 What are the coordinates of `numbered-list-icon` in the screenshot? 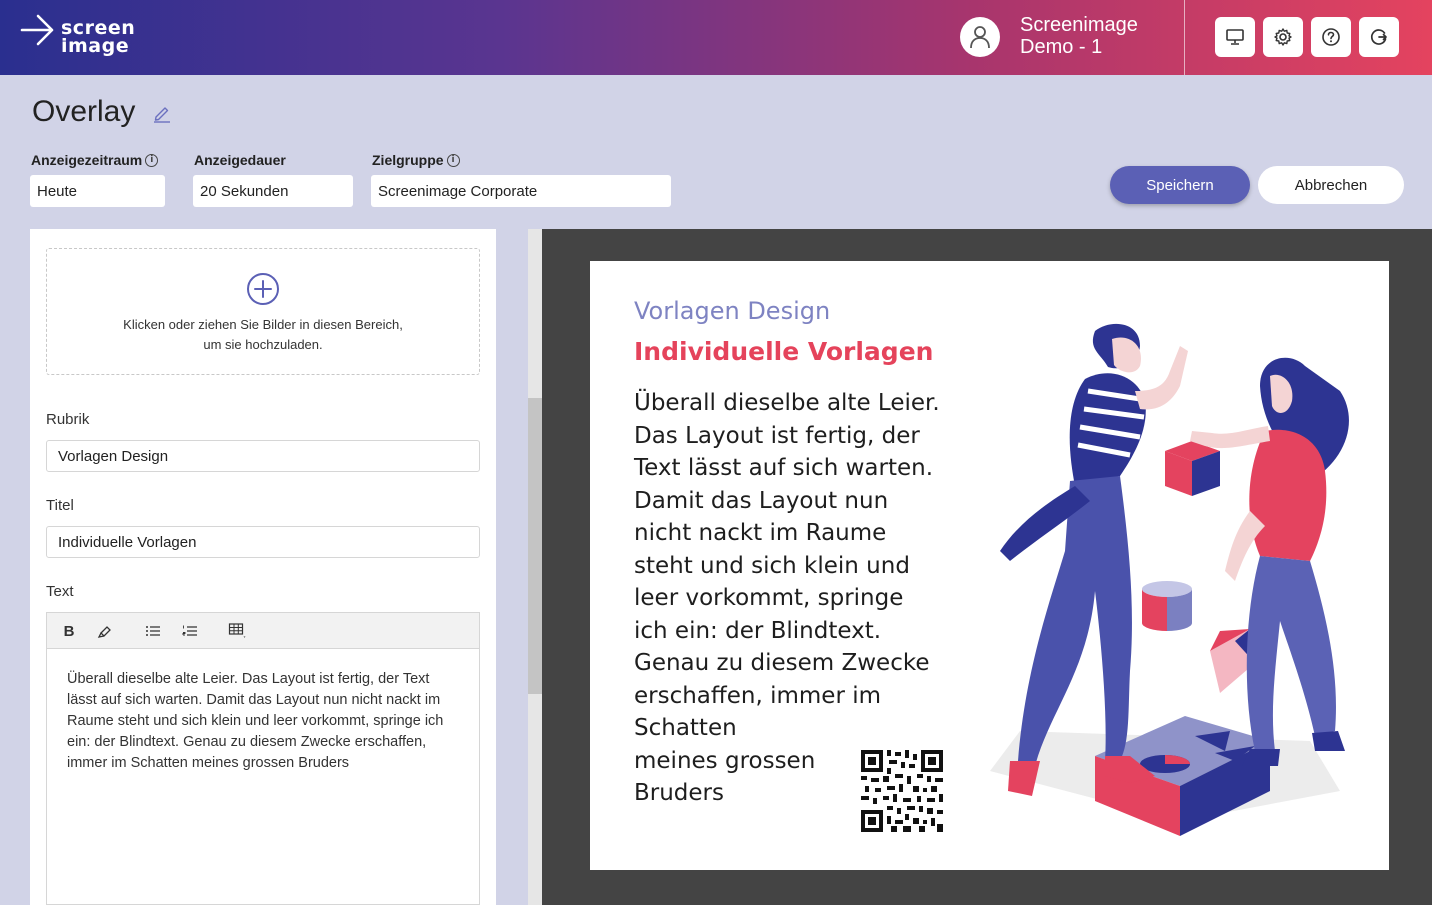 It's located at (189, 630).